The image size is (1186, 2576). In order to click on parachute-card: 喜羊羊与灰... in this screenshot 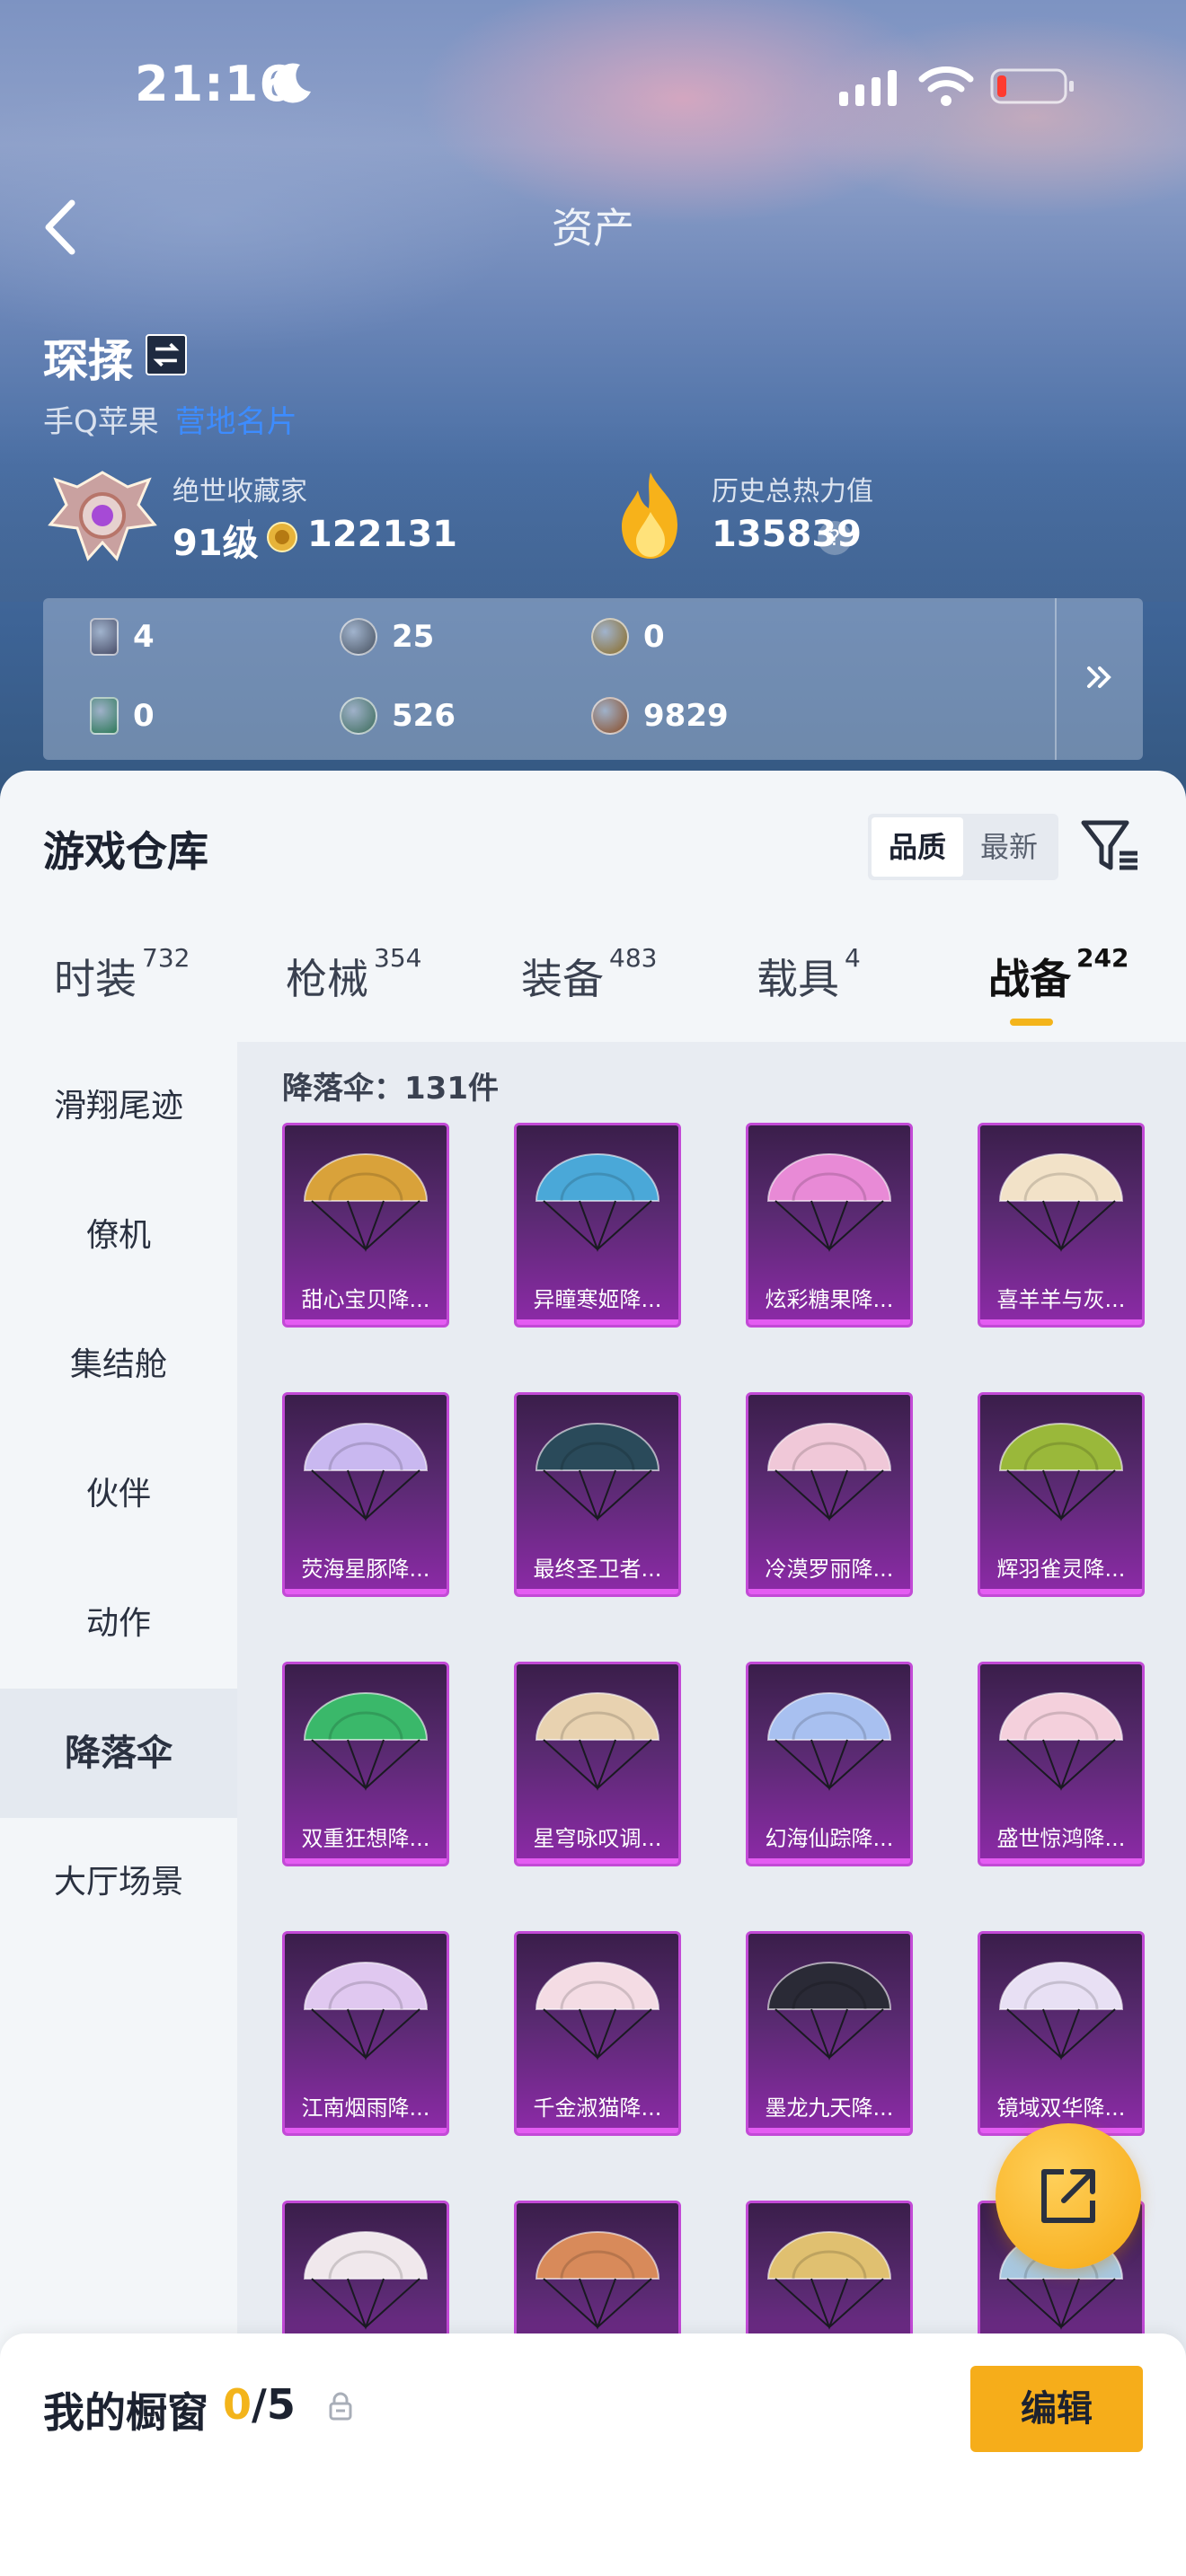, I will do `click(1061, 1225)`.